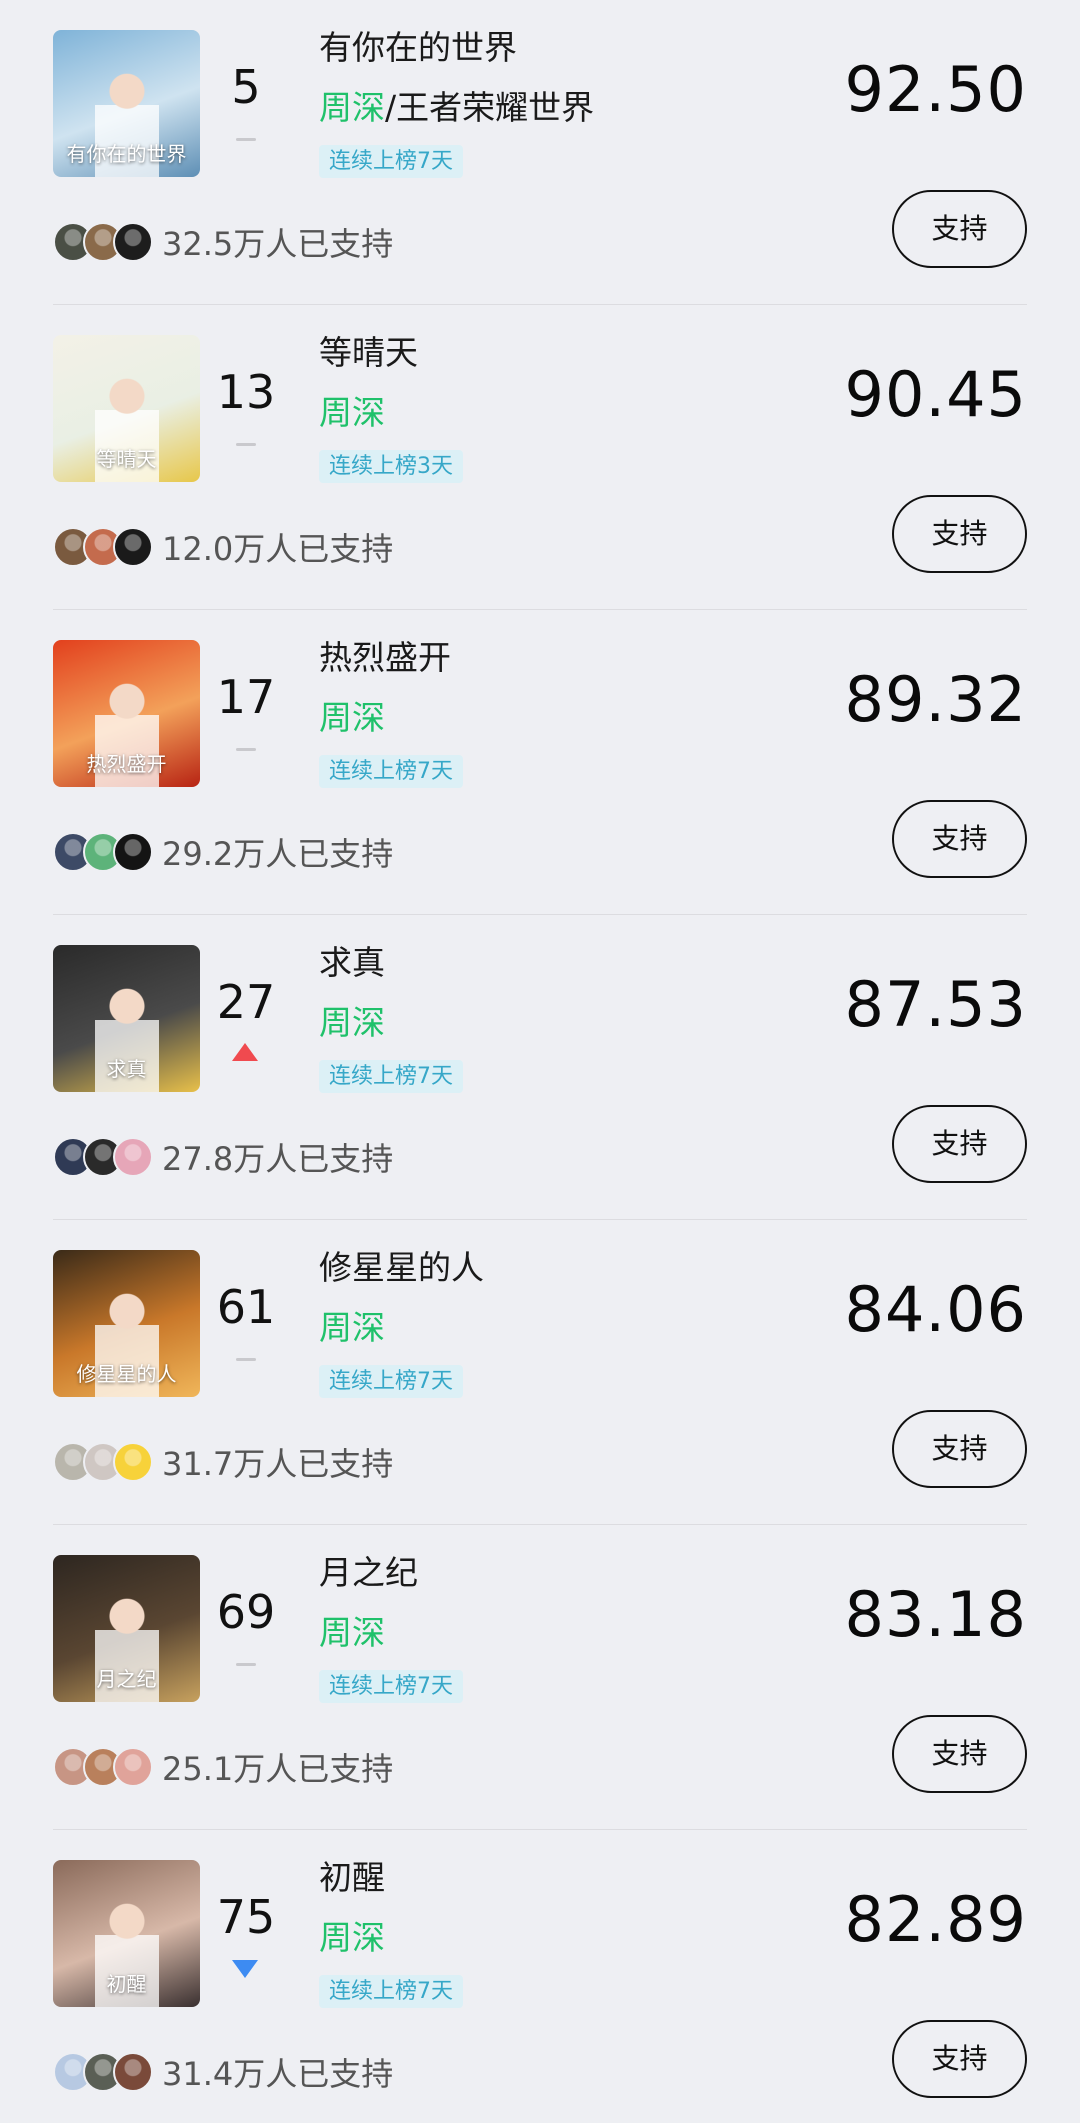 The image size is (1080, 2123). I want to click on supporters-row: 31.7万人已支持, so click(223, 1462).